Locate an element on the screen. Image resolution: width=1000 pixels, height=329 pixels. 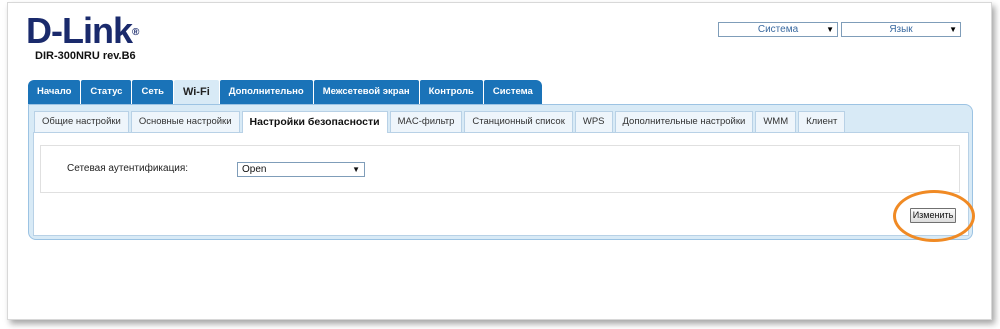
subtab-wmm: WMM is located at coordinates (776, 121).